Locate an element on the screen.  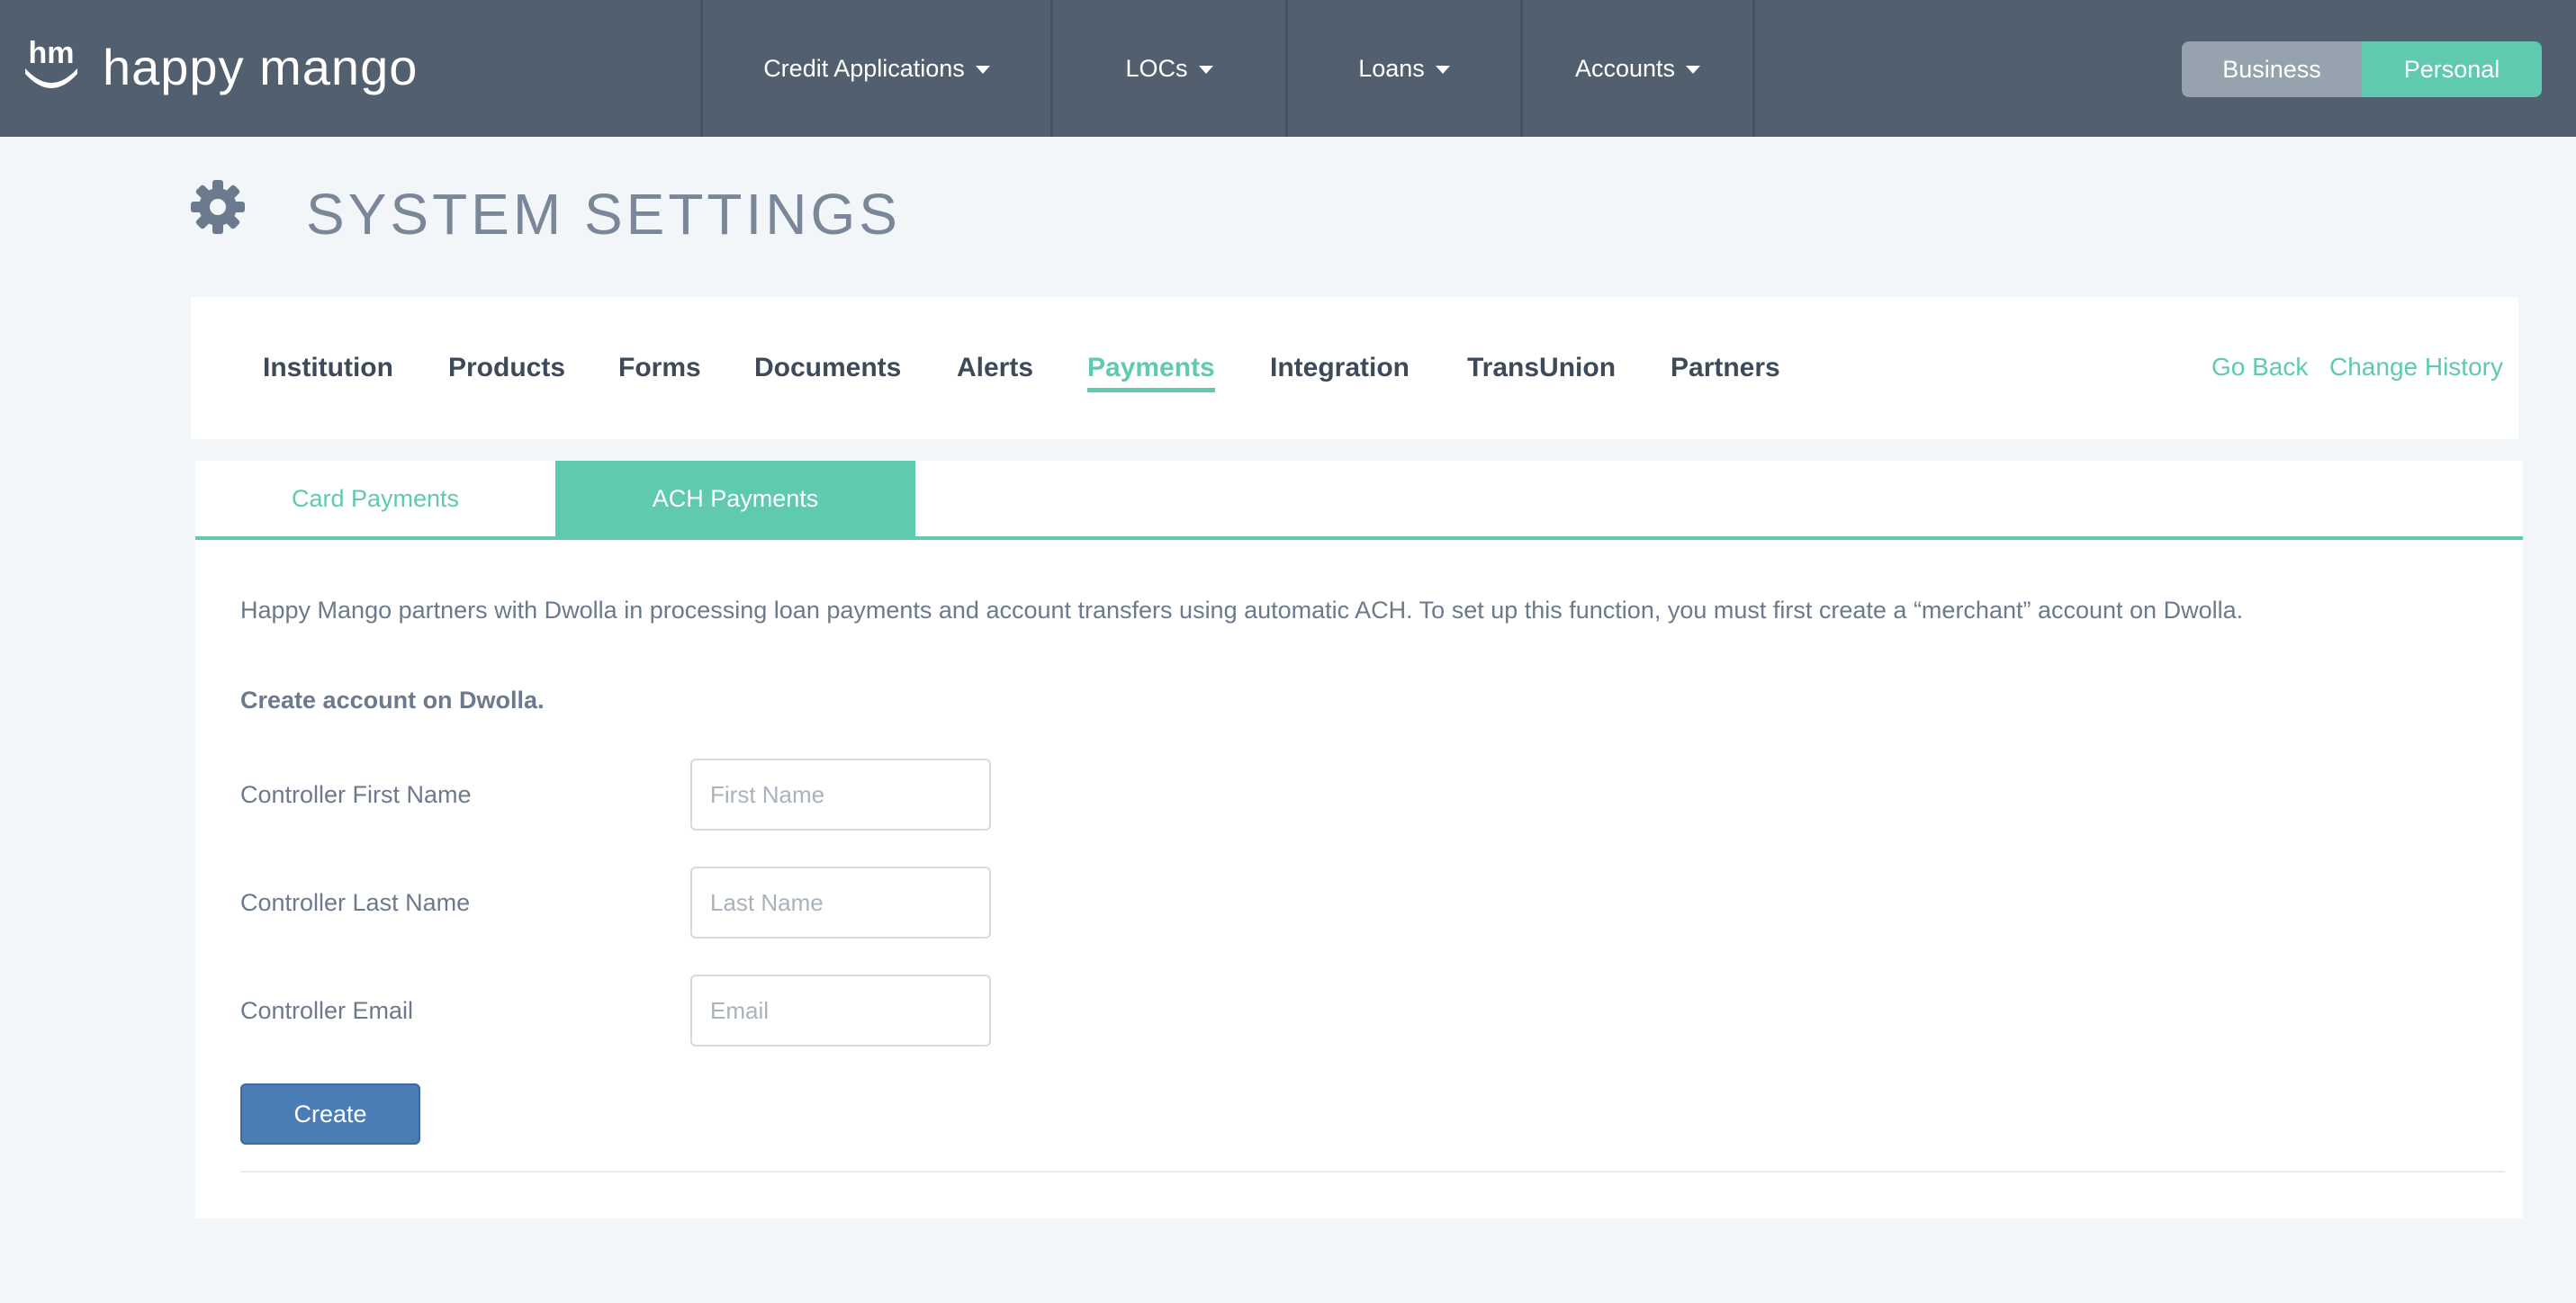
nav-credit-applications-label: Credit Applications is located at coordinates (864, 68).